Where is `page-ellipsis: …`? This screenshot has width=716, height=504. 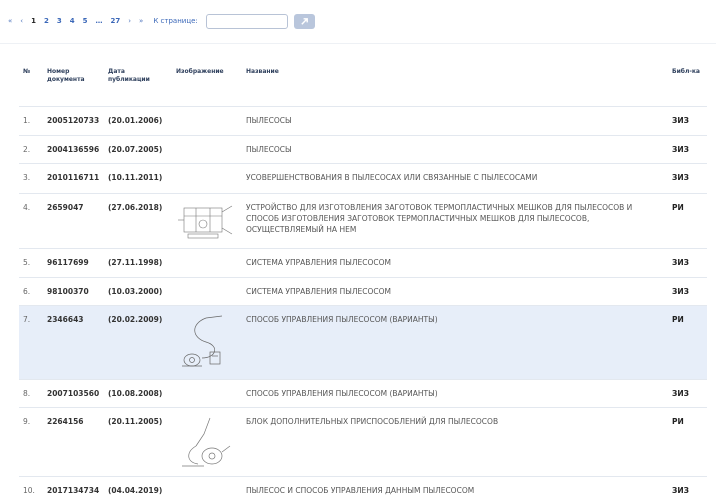
page-ellipsis: … is located at coordinates (99, 21).